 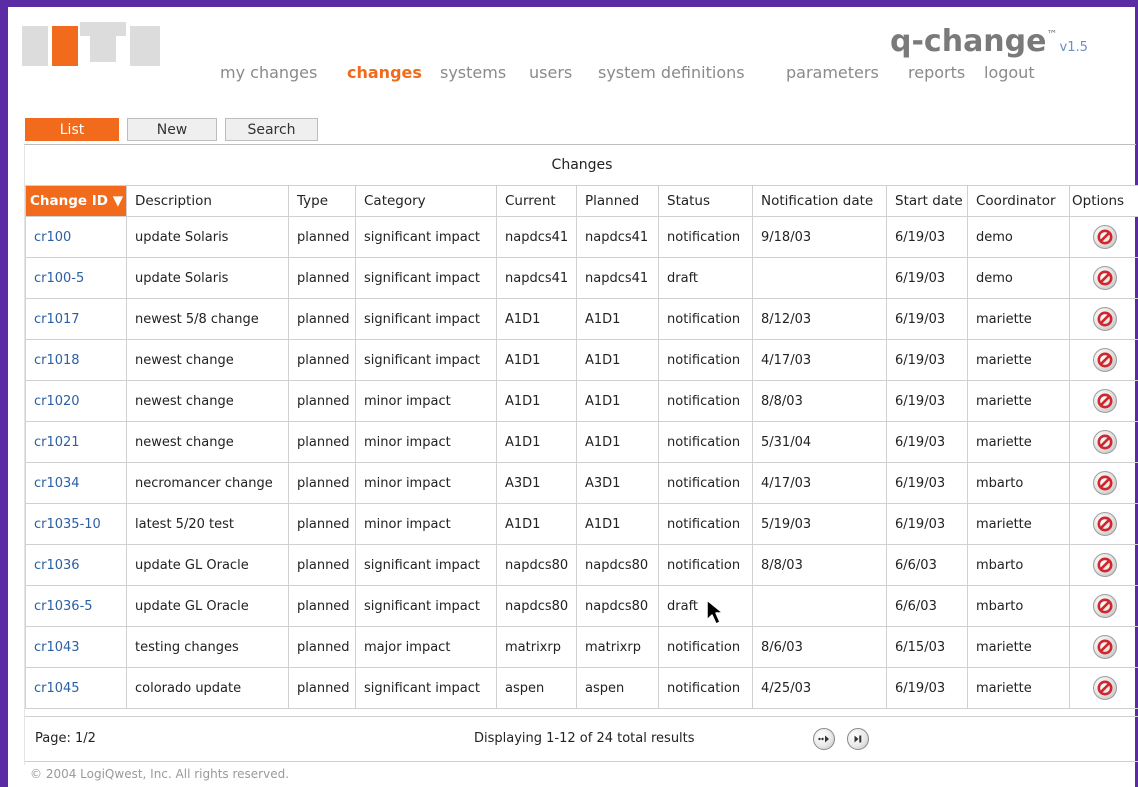 I want to click on cell-change-id-link: cr1034, so click(x=76, y=483).